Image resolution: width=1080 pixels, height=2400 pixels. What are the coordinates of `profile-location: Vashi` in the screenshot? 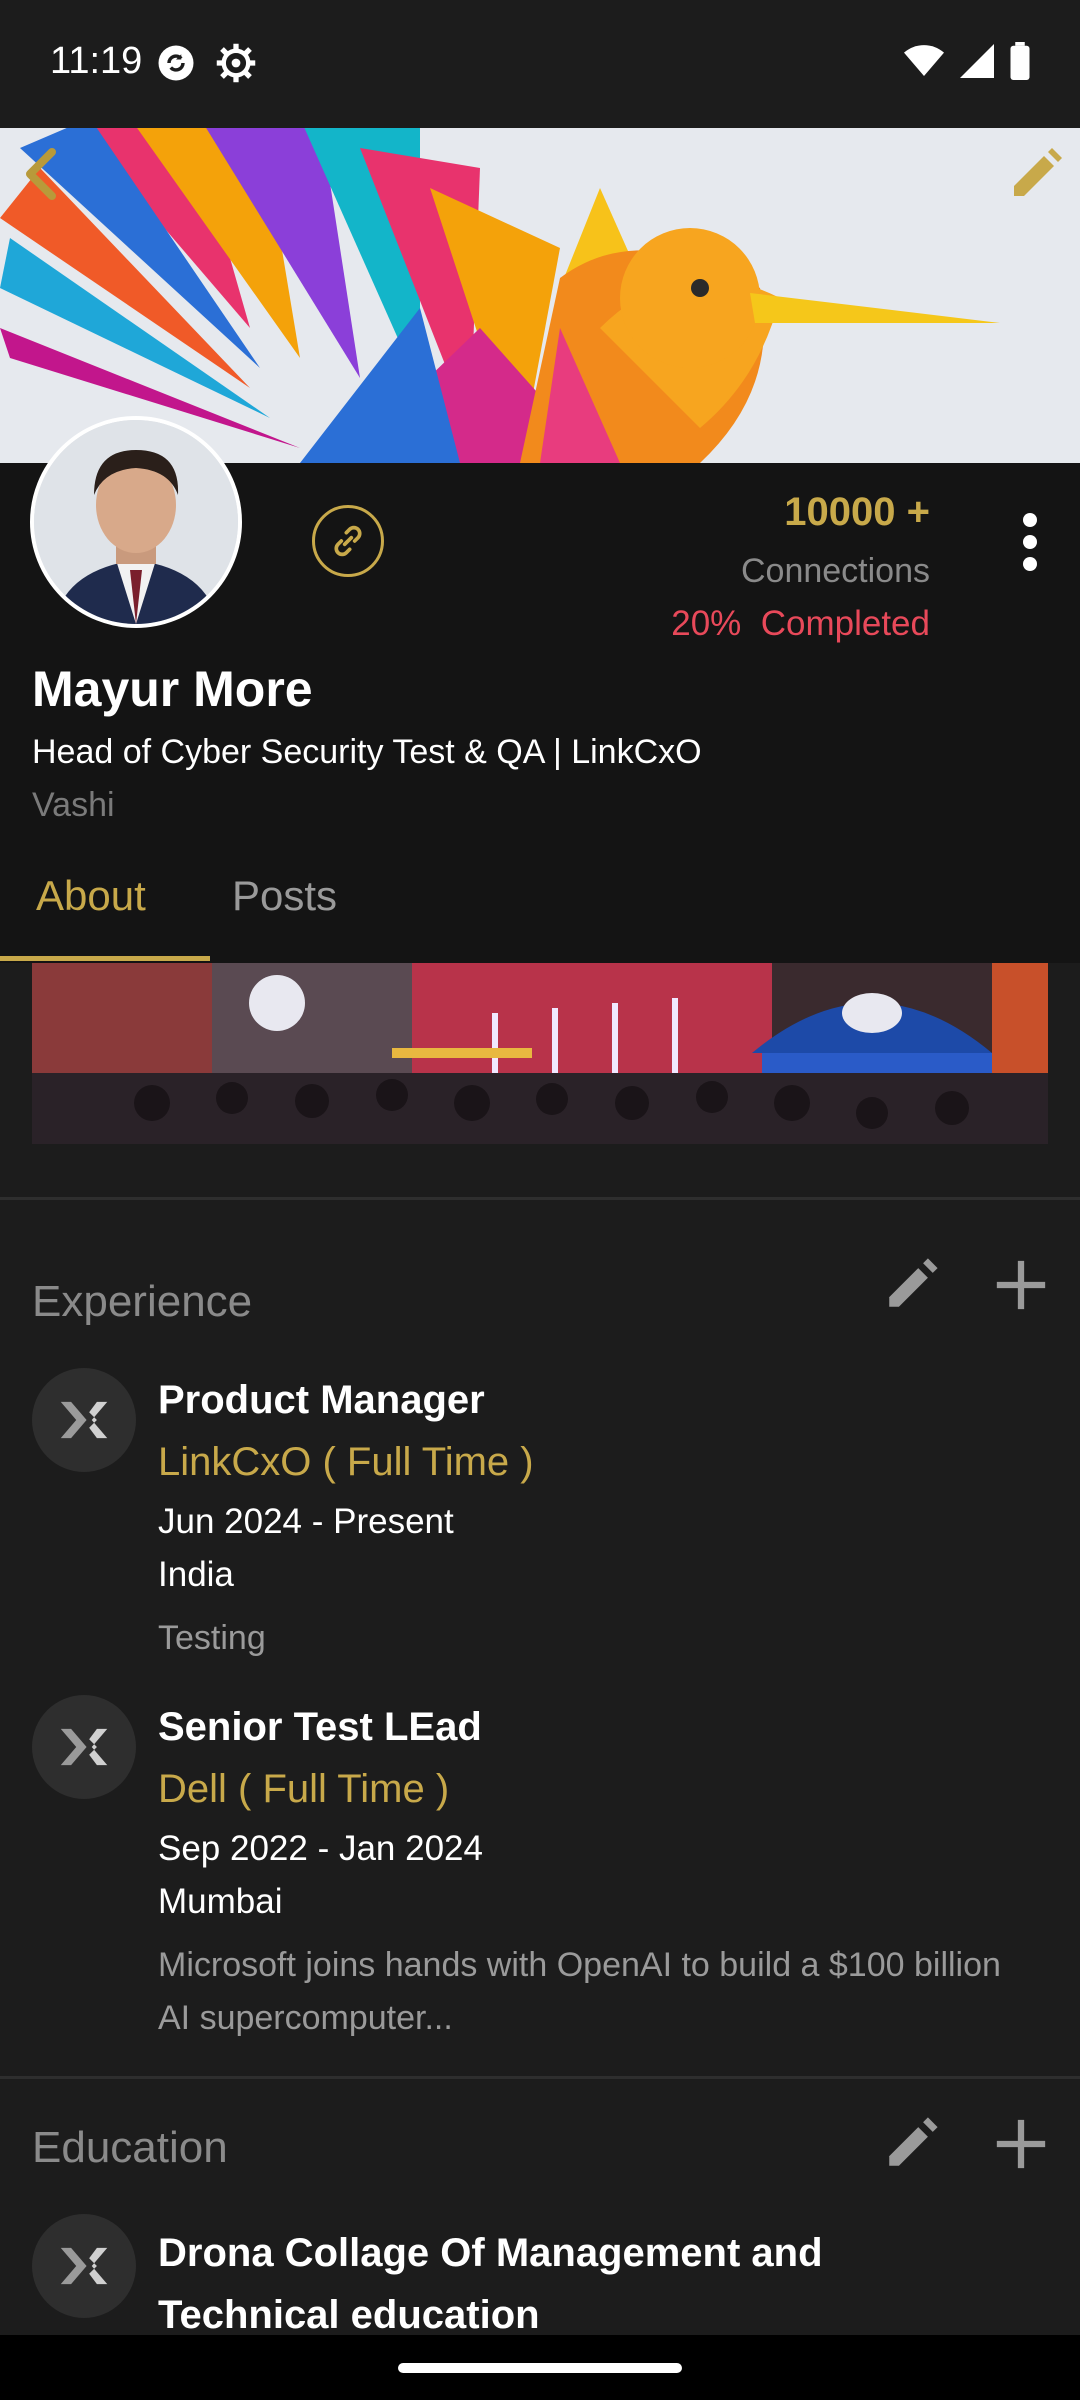 It's located at (73, 805).